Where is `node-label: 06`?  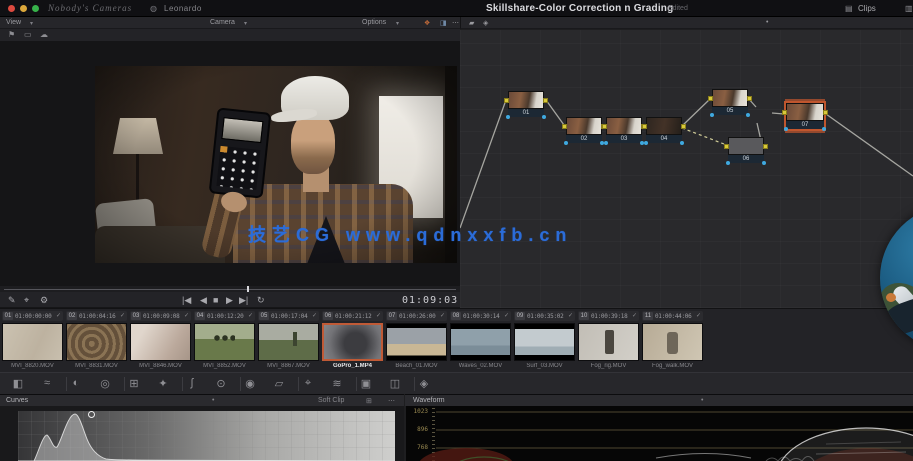 node-label: 06 is located at coordinates (746, 159).